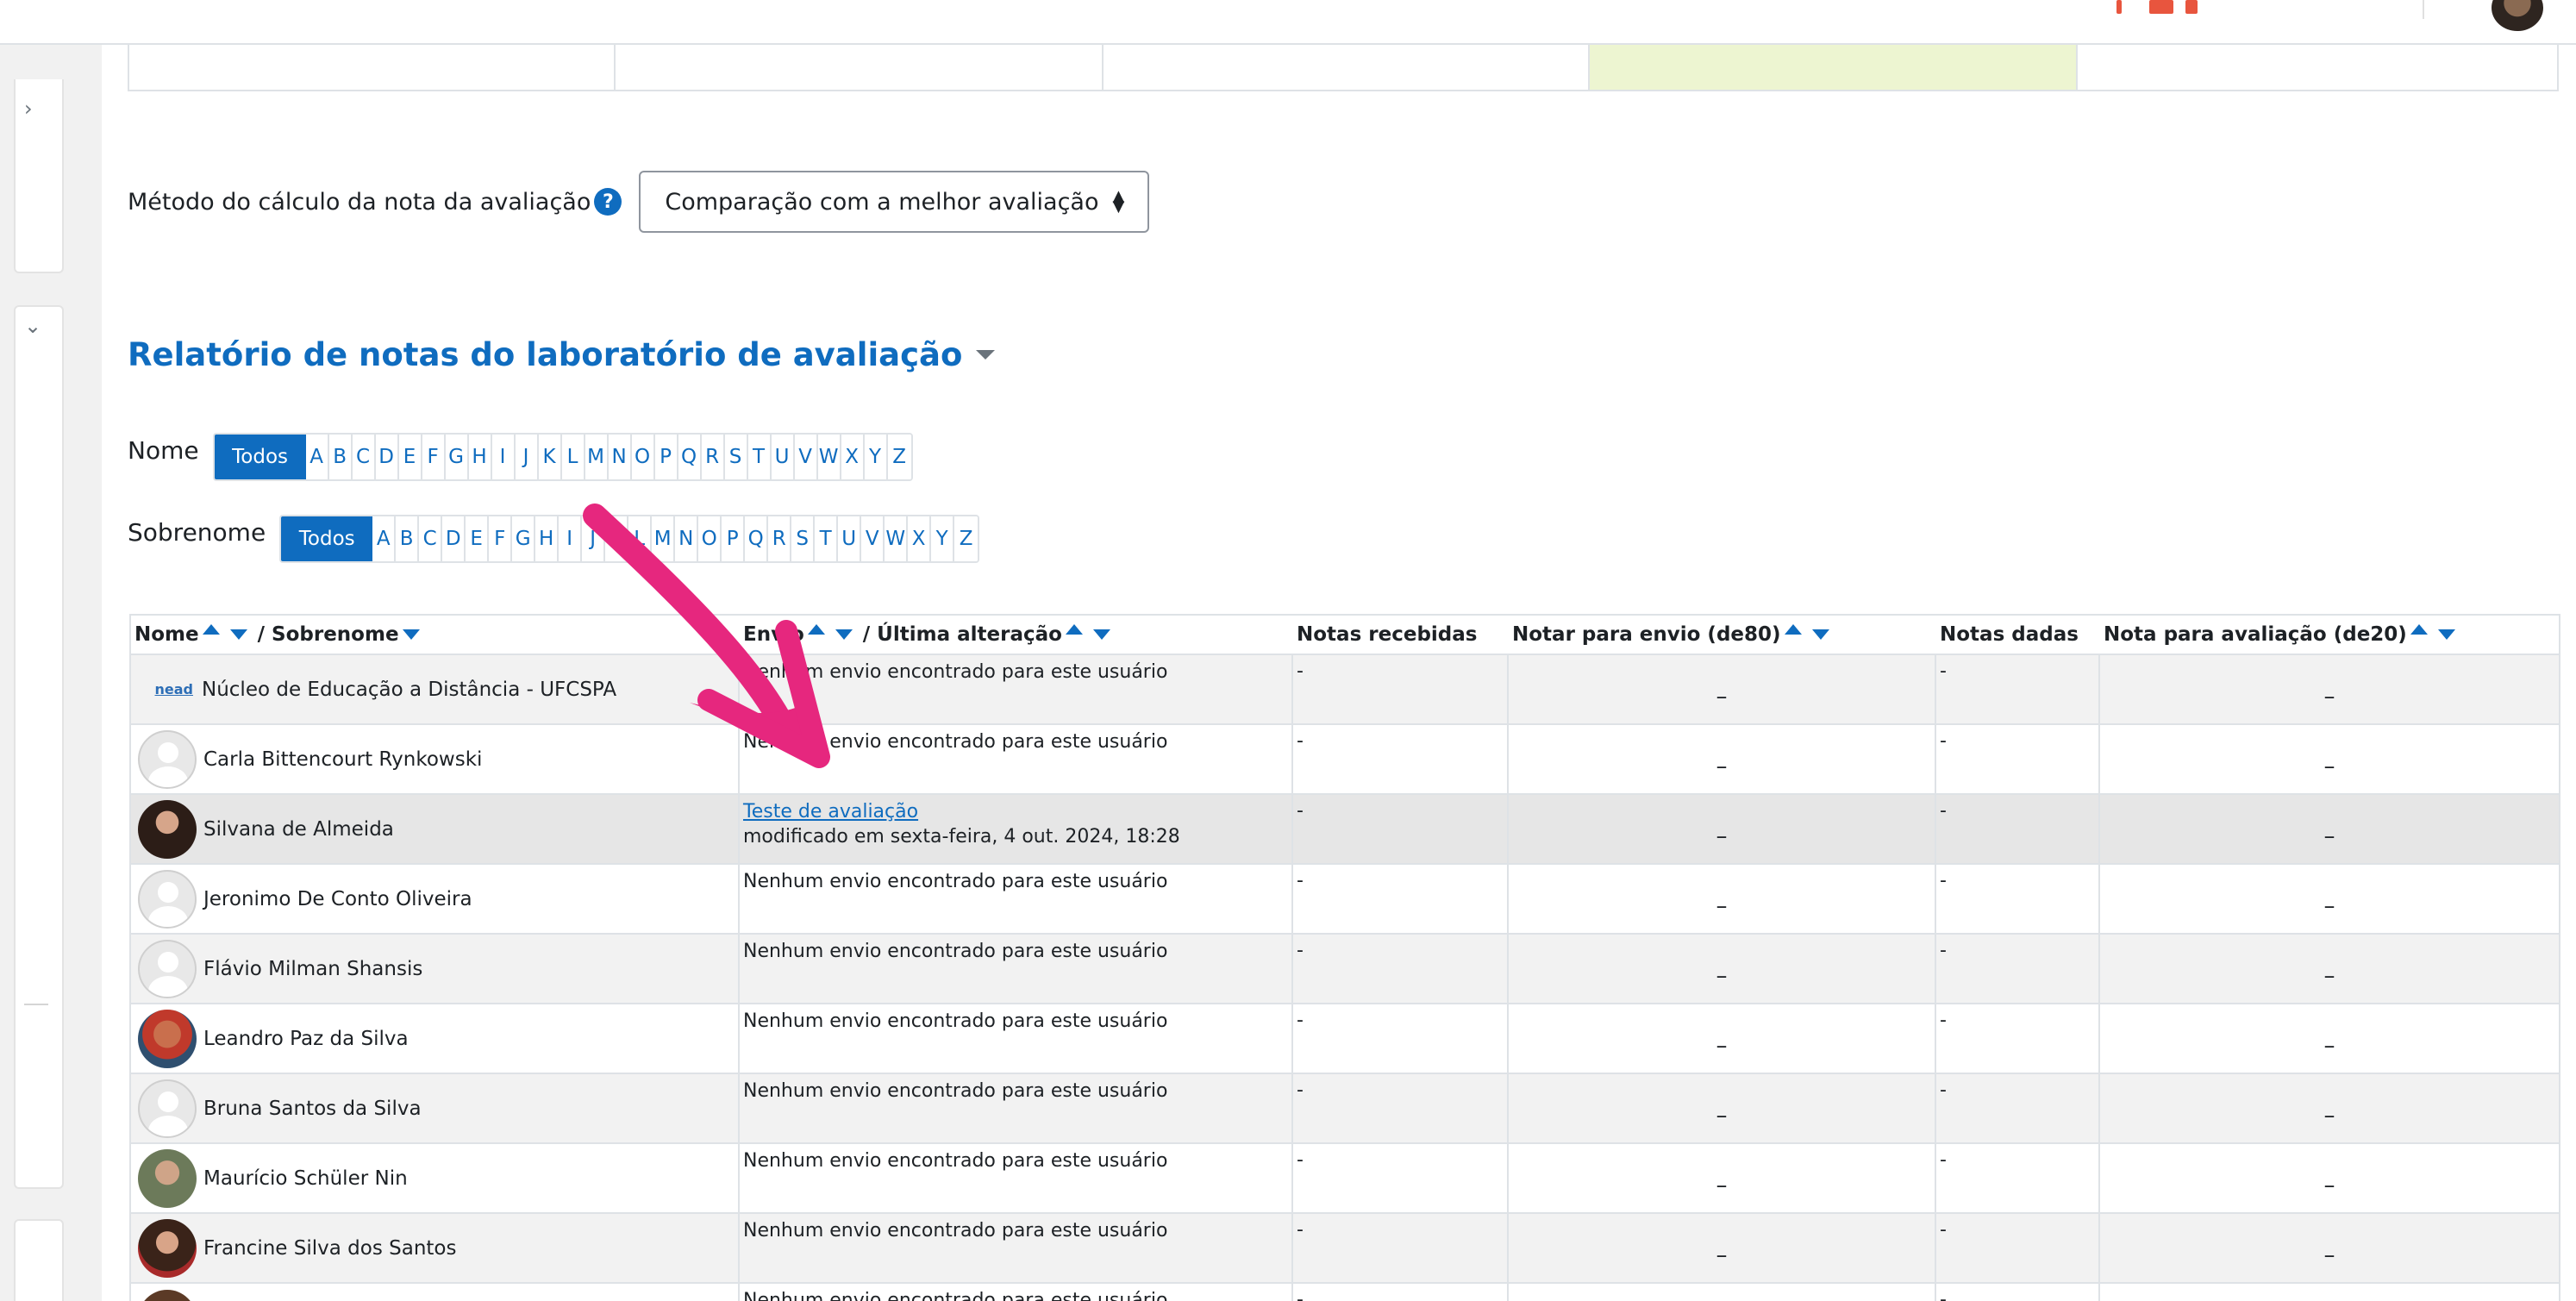 This screenshot has height=1301, width=2576. I want to click on lastname-initial-m: M, so click(664, 539).